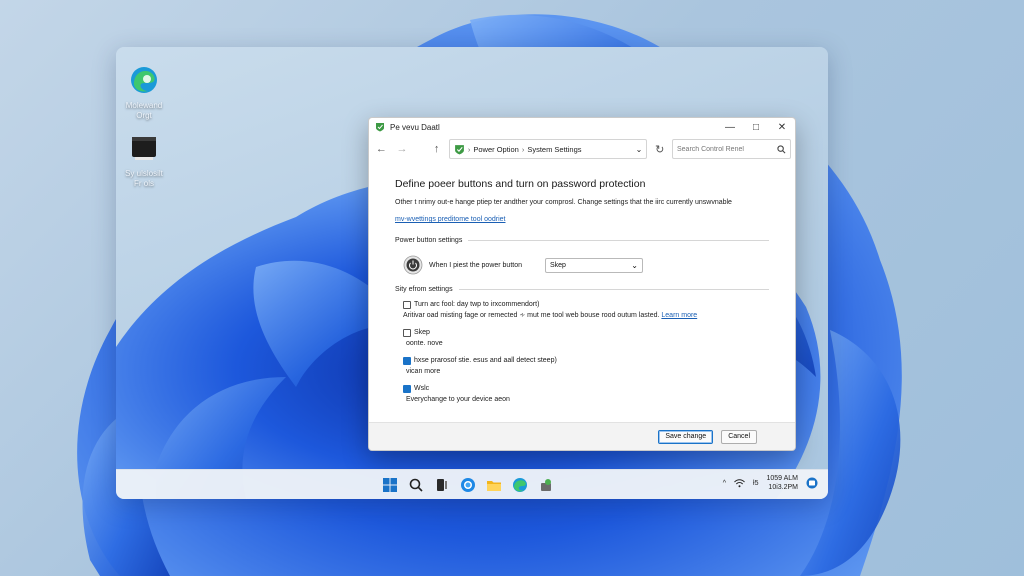  I want to click on up-arrow-icon: ↑, so click(436, 149).